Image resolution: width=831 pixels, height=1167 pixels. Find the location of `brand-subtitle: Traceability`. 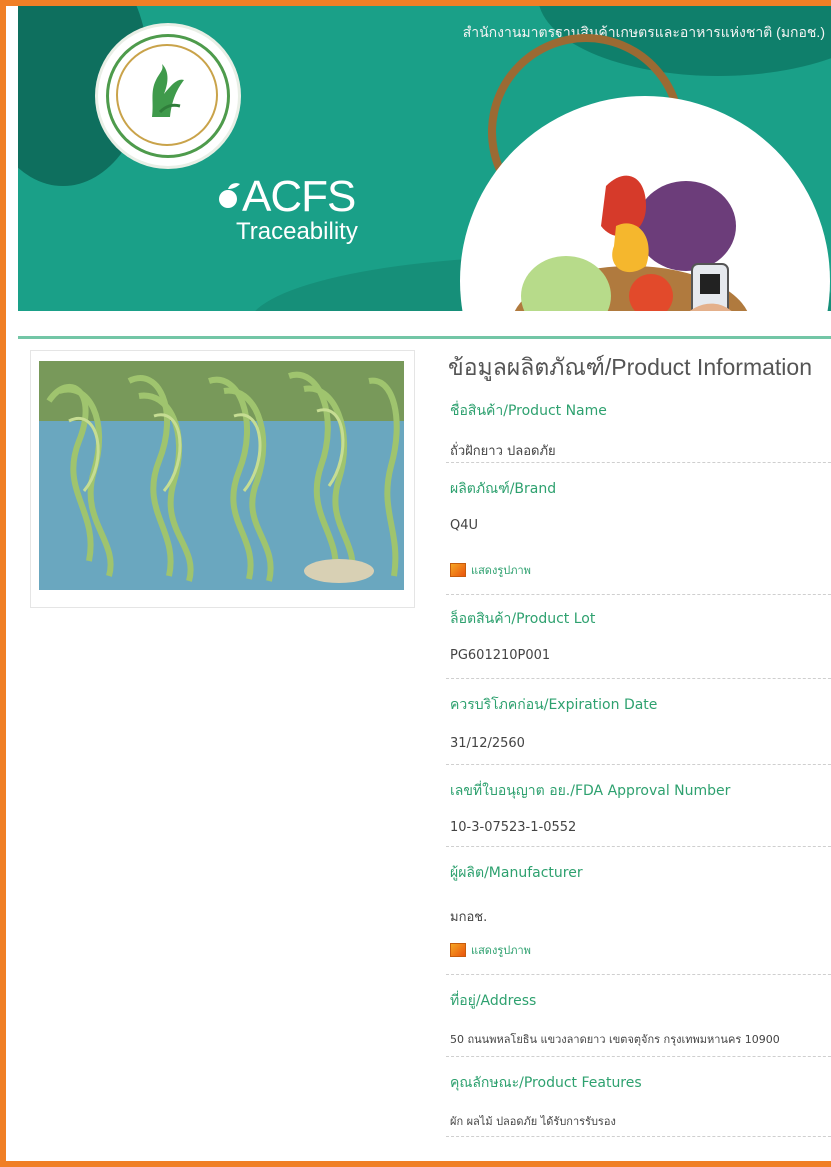

brand-subtitle: Traceability is located at coordinates (297, 231).